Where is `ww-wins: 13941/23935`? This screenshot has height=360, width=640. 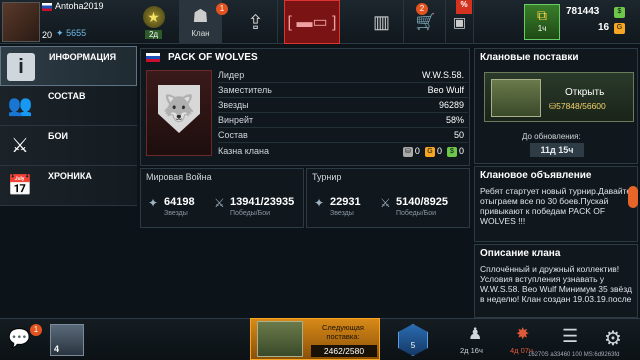 ww-wins: 13941/23935 is located at coordinates (262, 202).